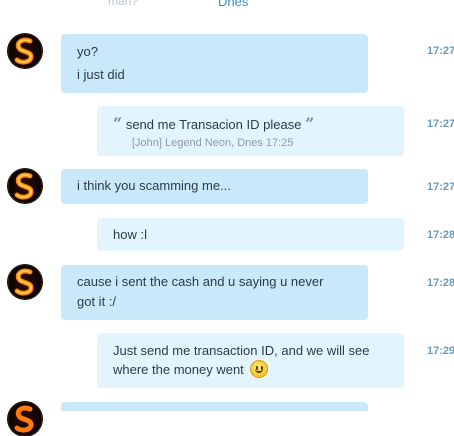  What do you see at coordinates (233, 4) in the screenshot?
I see `date-label: Dnes` at bounding box center [233, 4].